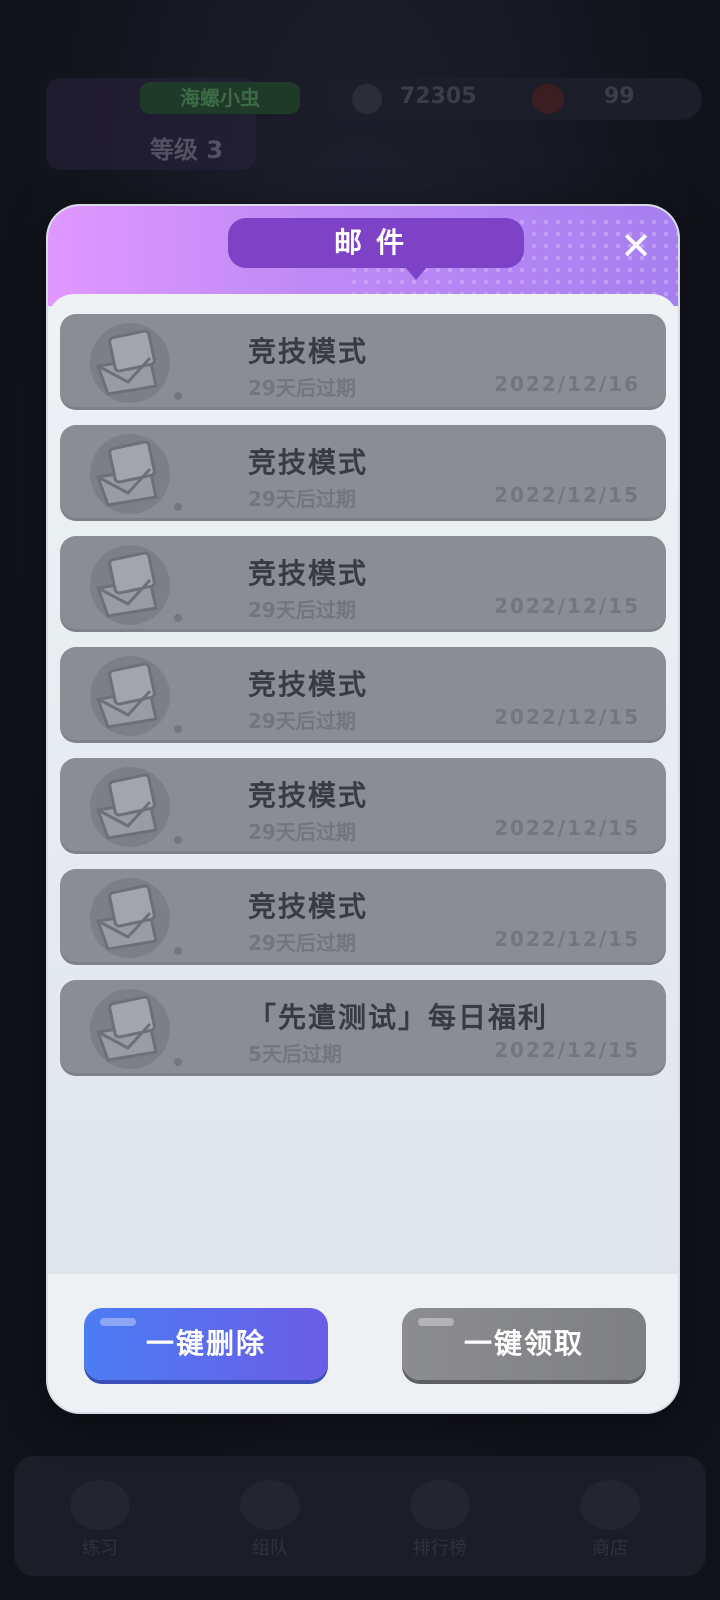 This screenshot has height=1600, width=720. What do you see at coordinates (636, 246) in the screenshot?
I see `close-icon: ✕` at bounding box center [636, 246].